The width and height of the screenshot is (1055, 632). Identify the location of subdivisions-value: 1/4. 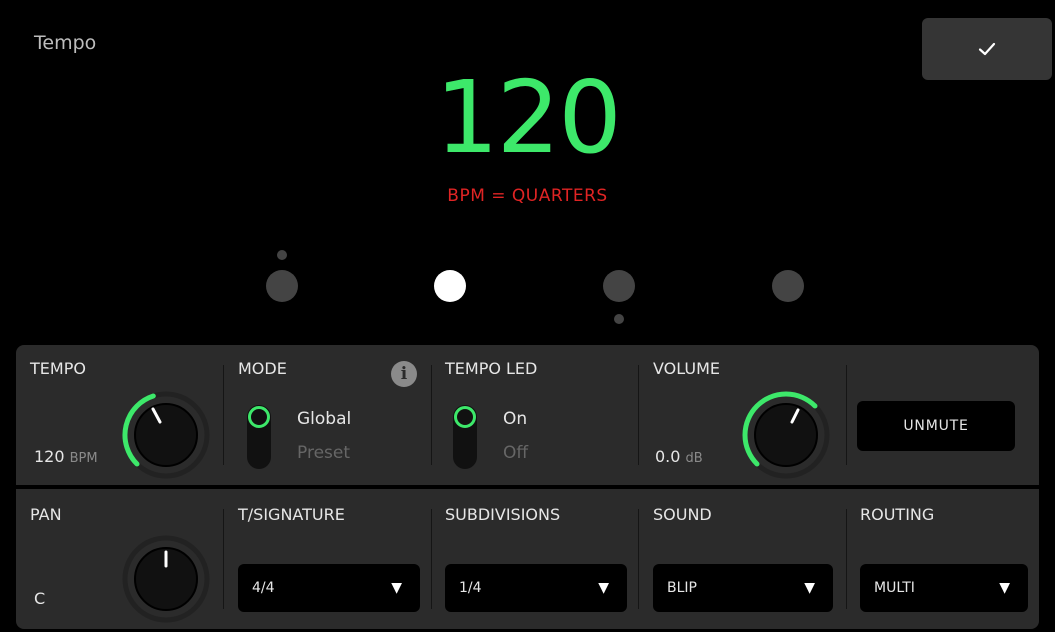
(470, 588).